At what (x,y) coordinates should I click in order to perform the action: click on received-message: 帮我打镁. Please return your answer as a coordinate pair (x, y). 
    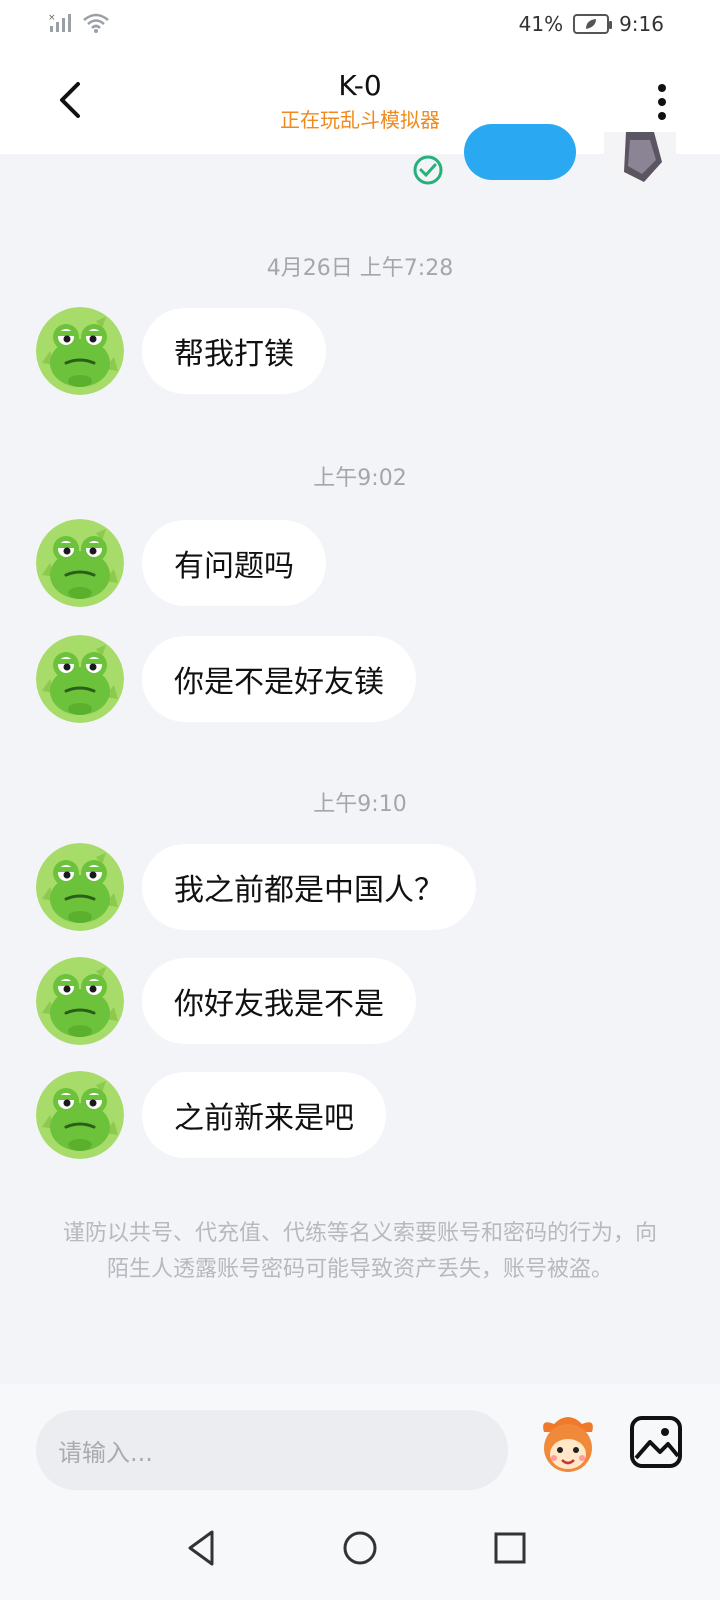
    Looking at the image, I should click on (181, 351).